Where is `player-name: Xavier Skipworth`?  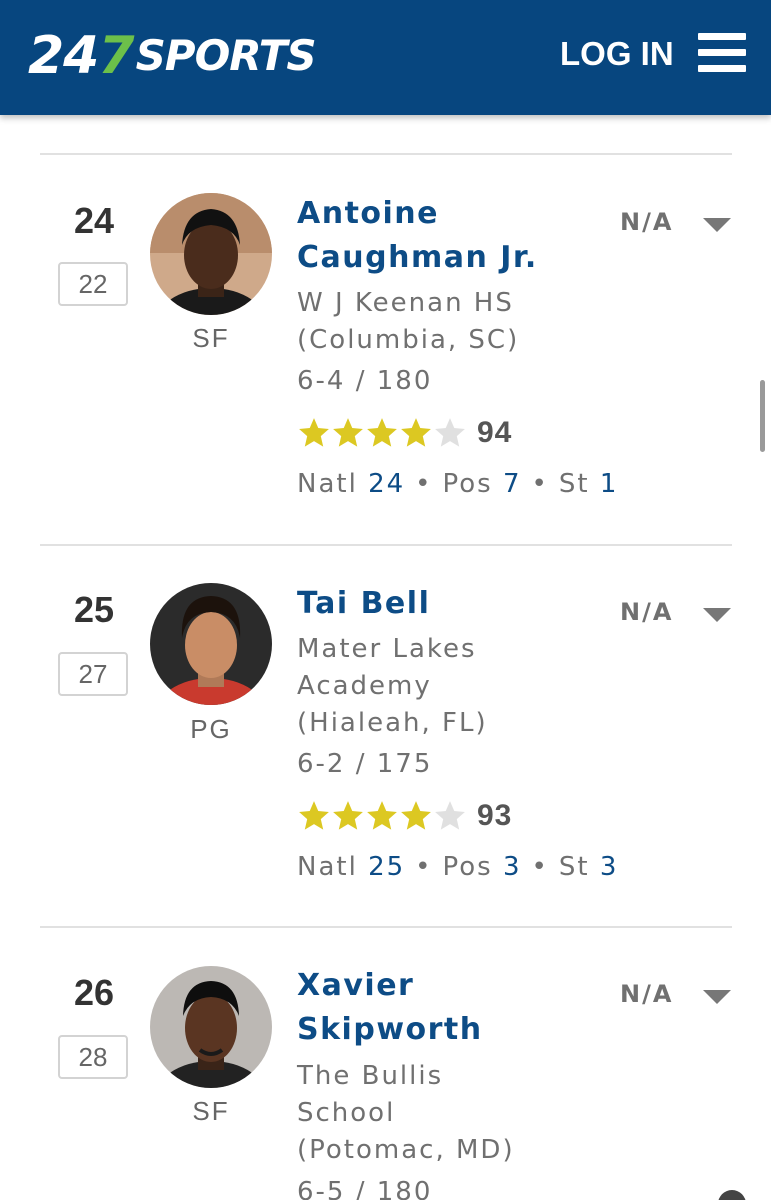
player-name: Xavier Skipworth is located at coordinates (447, 1008).